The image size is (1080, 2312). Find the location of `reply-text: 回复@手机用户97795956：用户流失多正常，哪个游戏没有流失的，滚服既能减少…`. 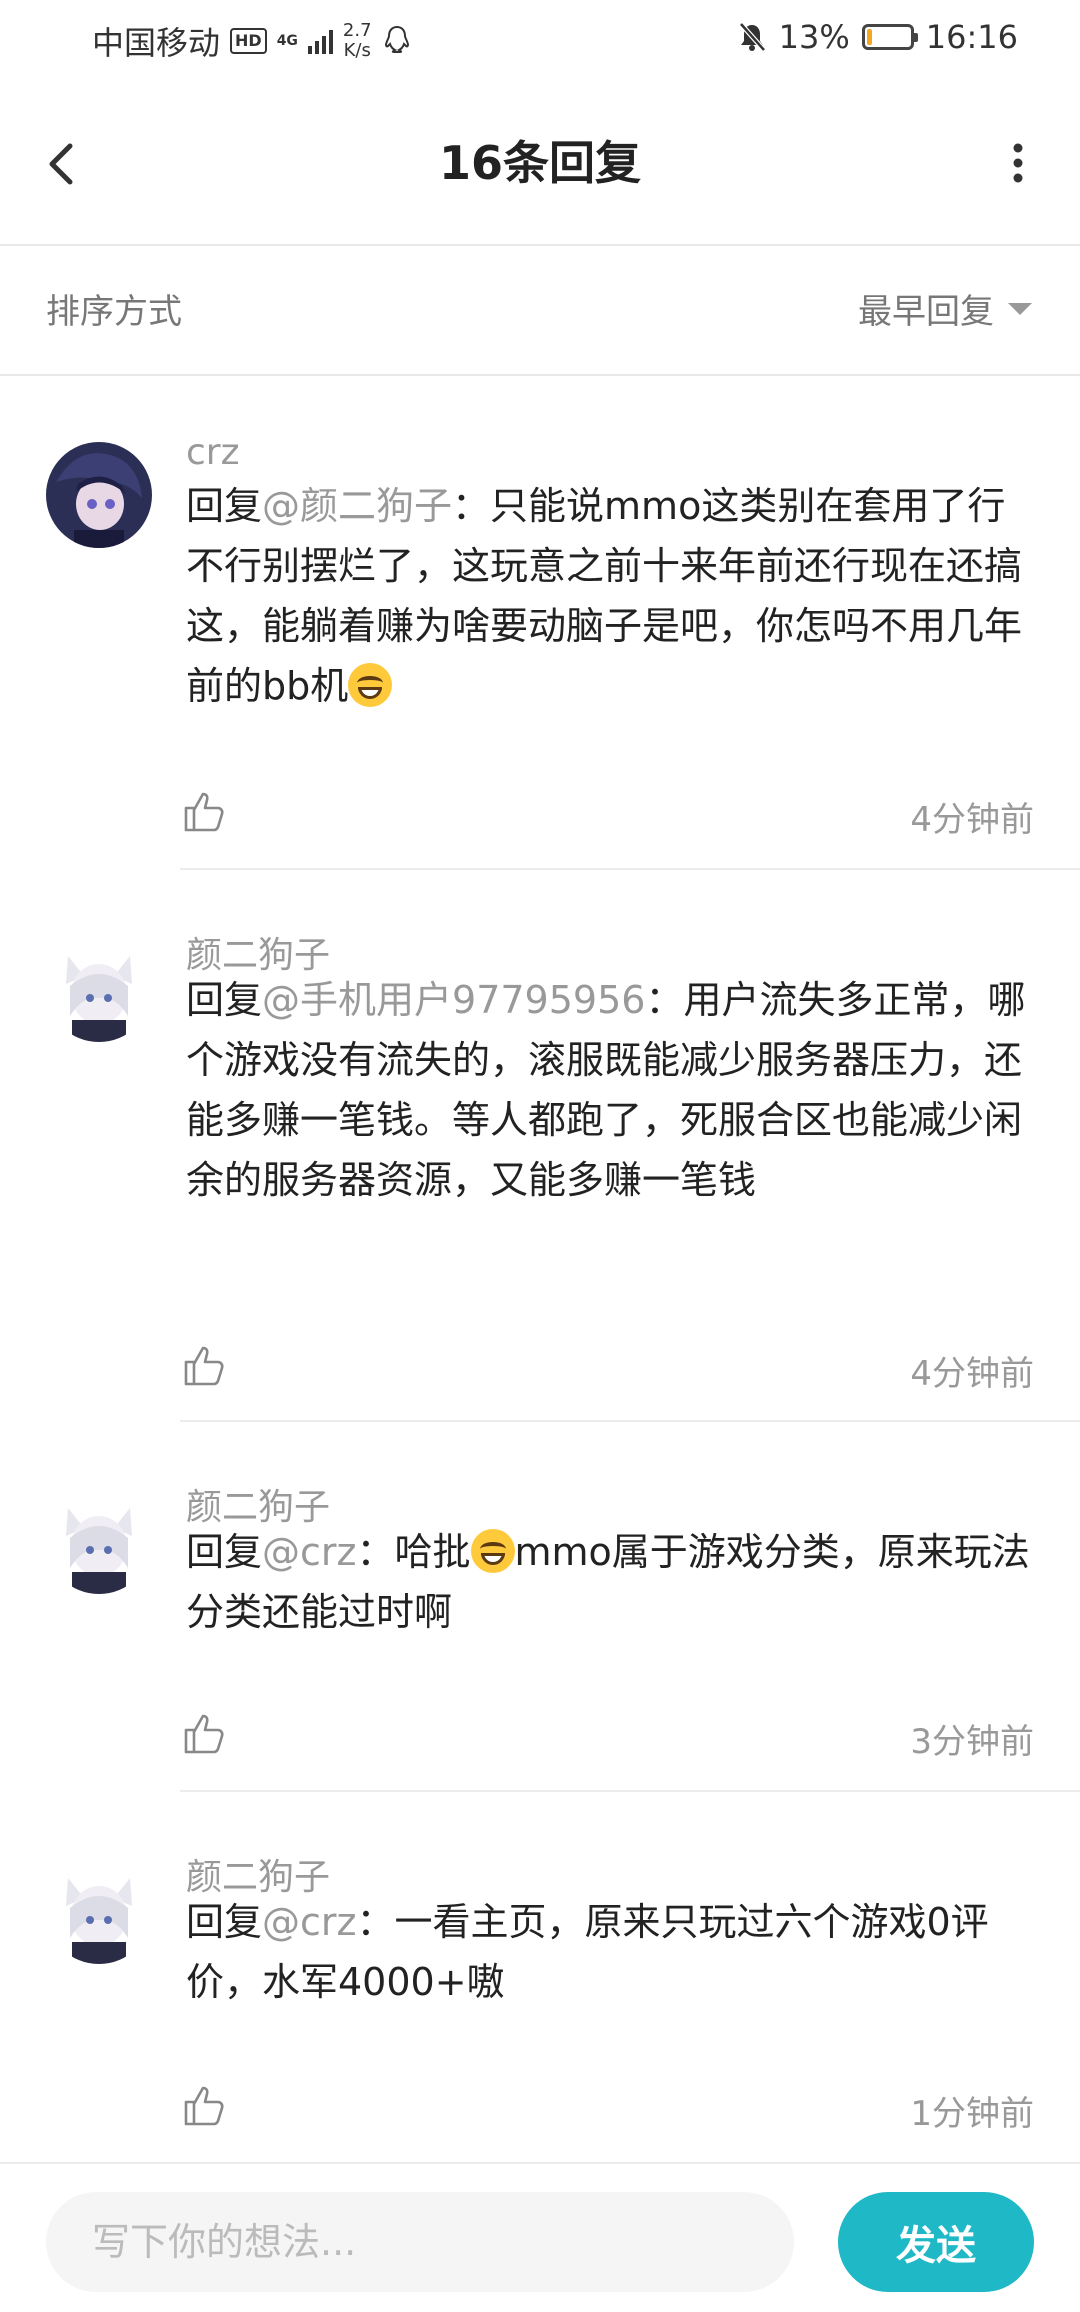

reply-text: 回复@手机用户97795956：用户流失多正常，哪个游戏没有流失的，滚服既能减少… is located at coordinates (606, 1090).